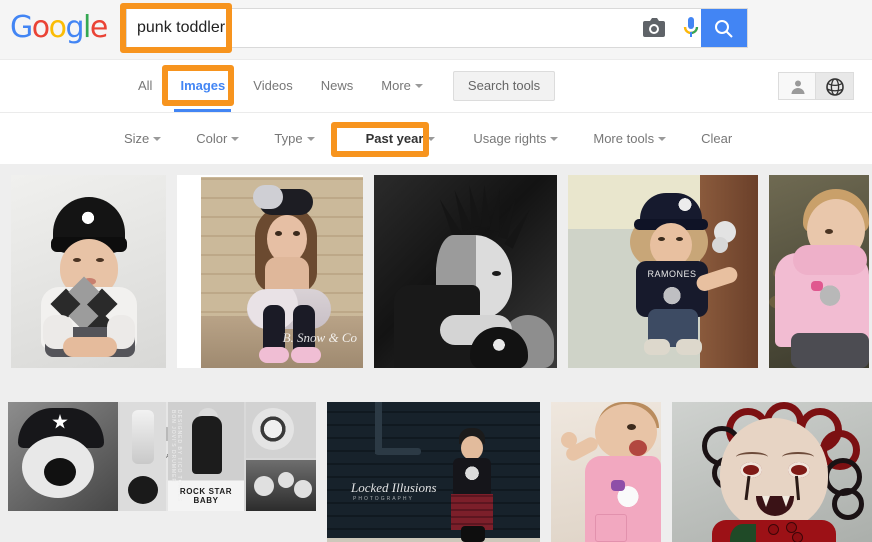  I want to click on filter-usage-rights-label: Usage rights, so click(510, 138).